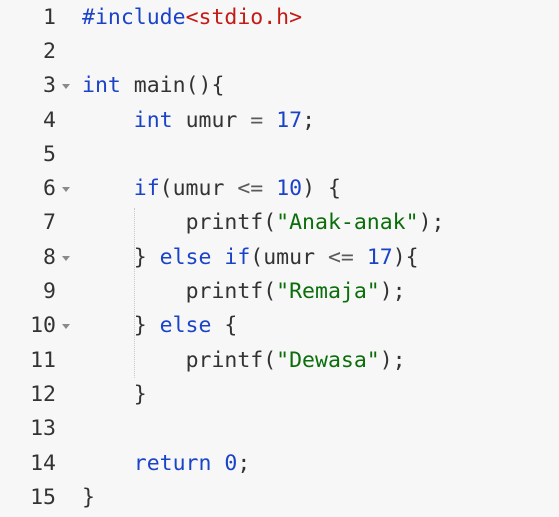 The image size is (559, 517). Describe the element at coordinates (49, 51) in the screenshot. I see `line-number: 2` at that location.